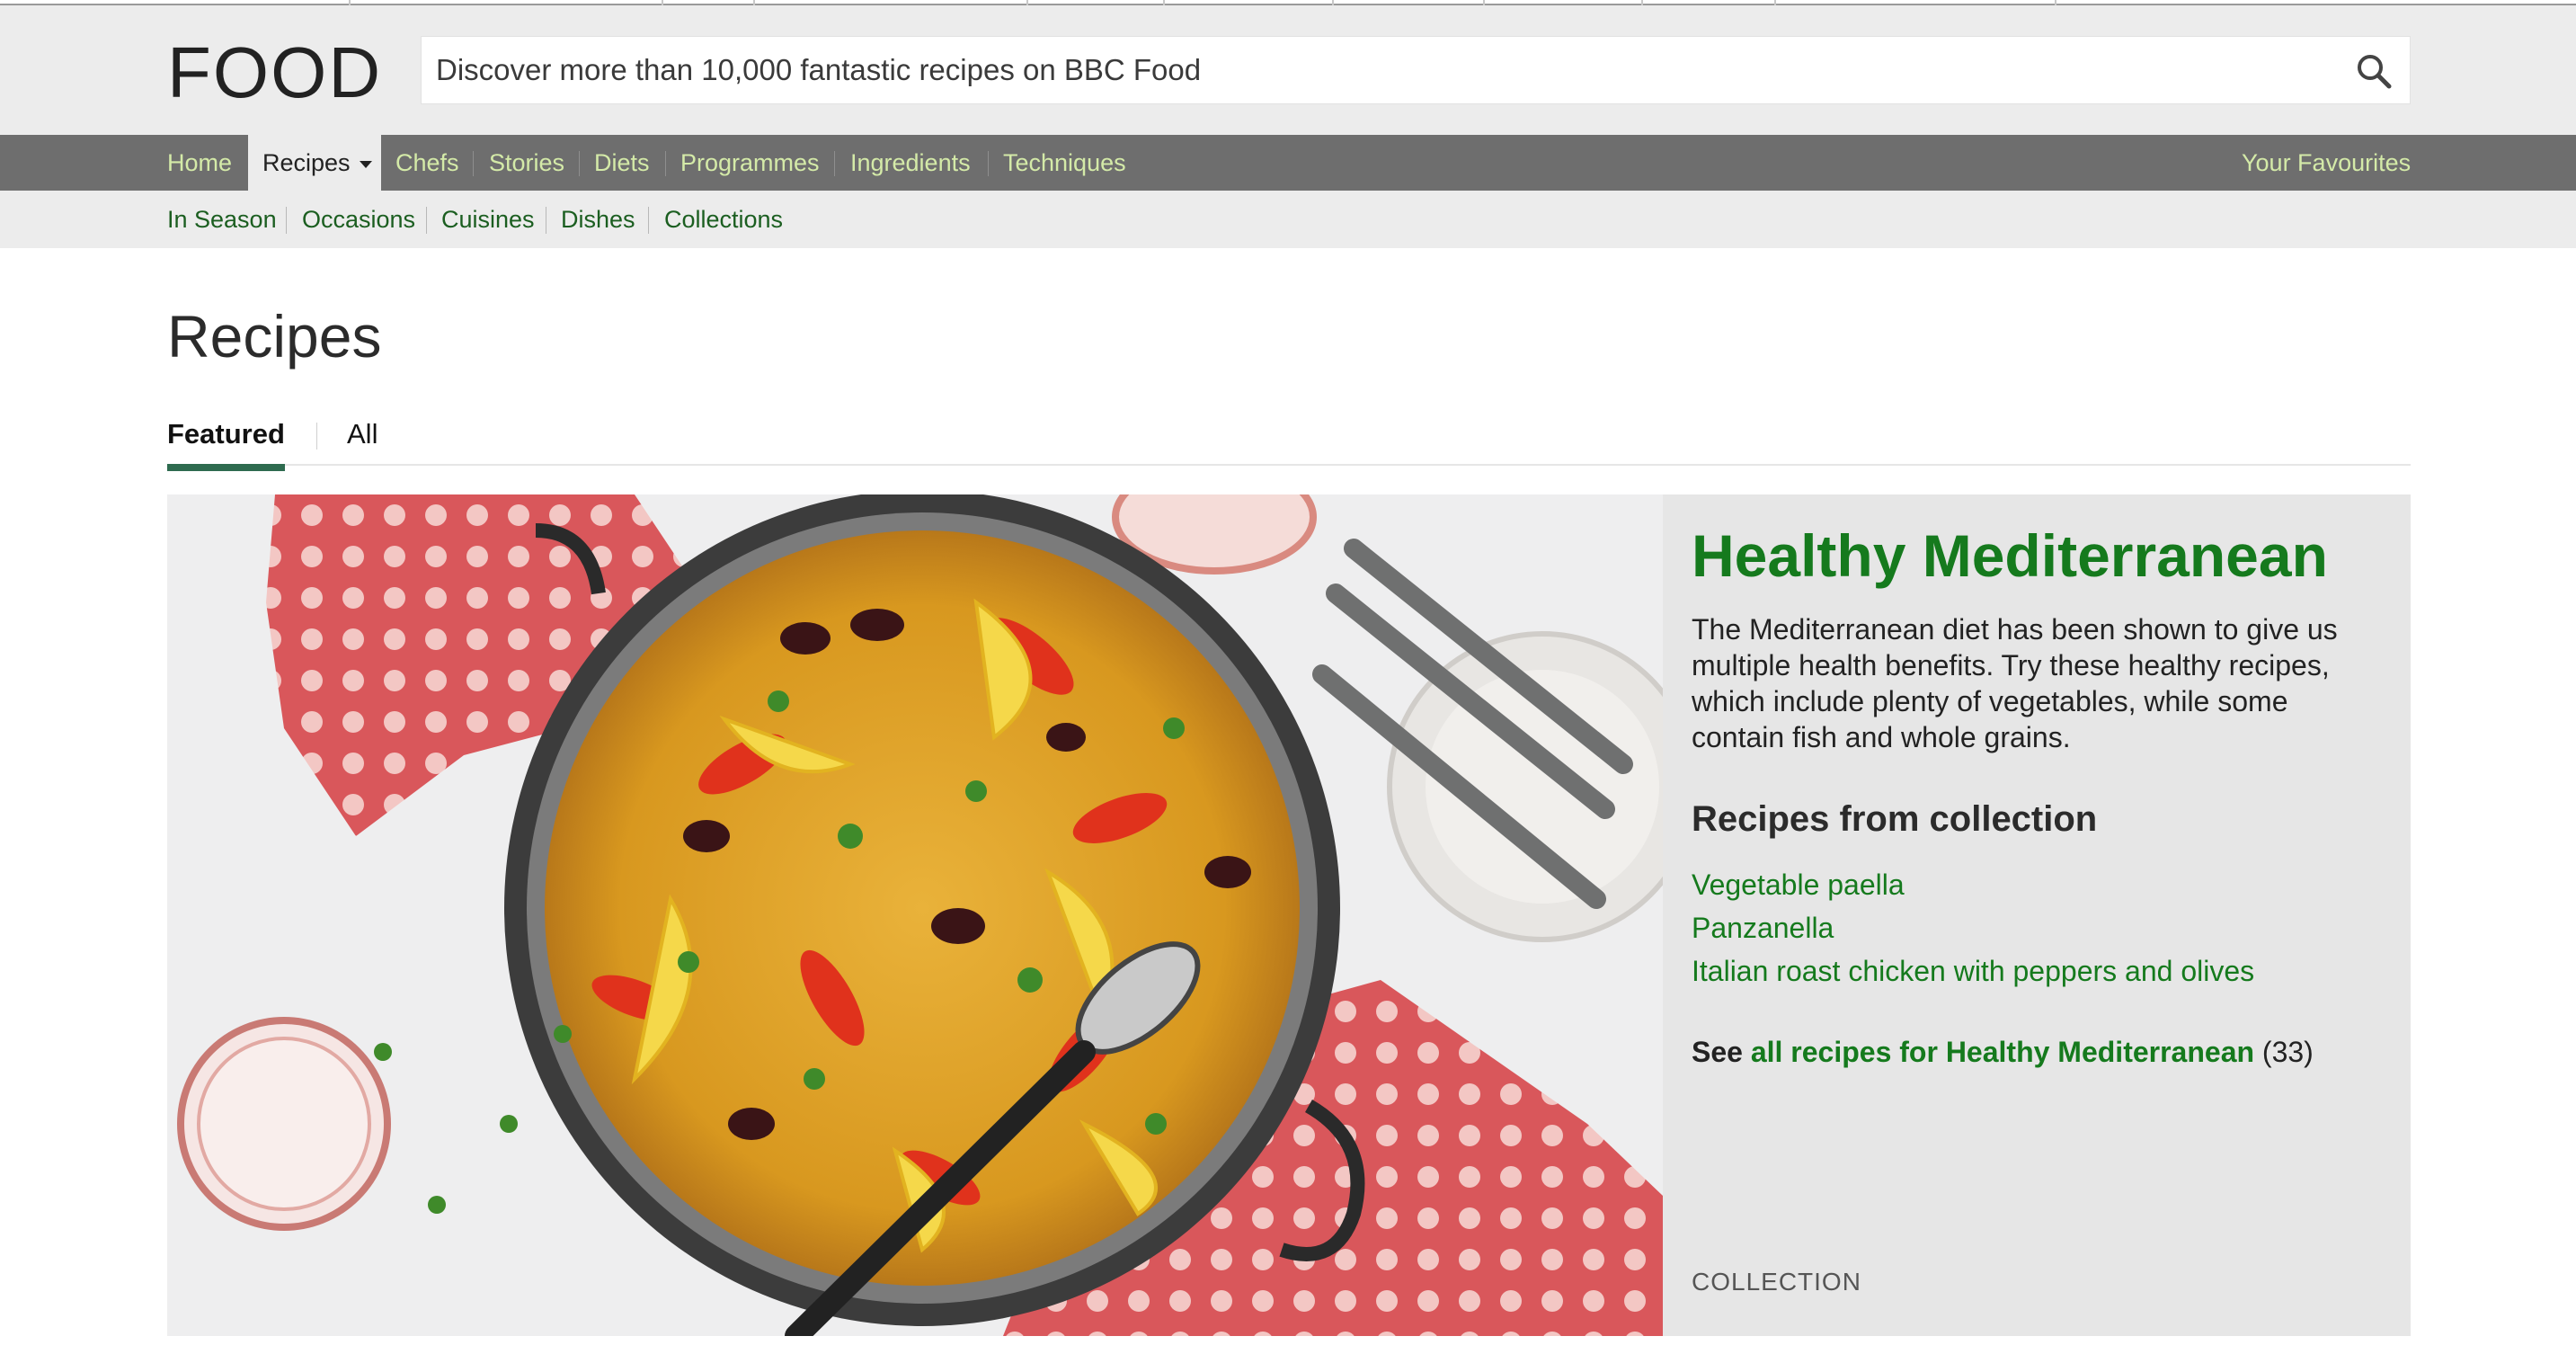  What do you see at coordinates (723, 219) in the screenshot?
I see `subnav-item-collections: Collections` at bounding box center [723, 219].